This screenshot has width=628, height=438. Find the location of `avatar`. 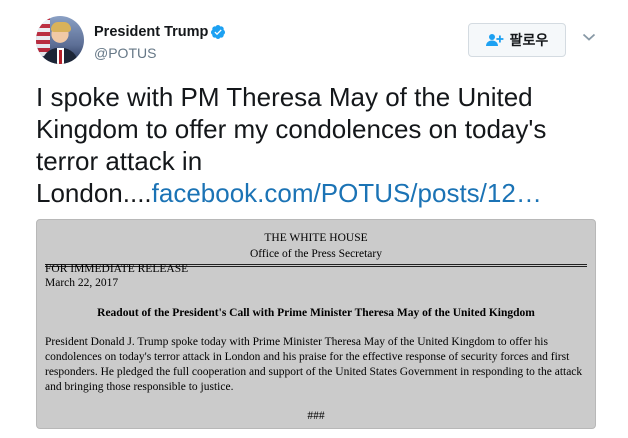

avatar is located at coordinates (60, 40).